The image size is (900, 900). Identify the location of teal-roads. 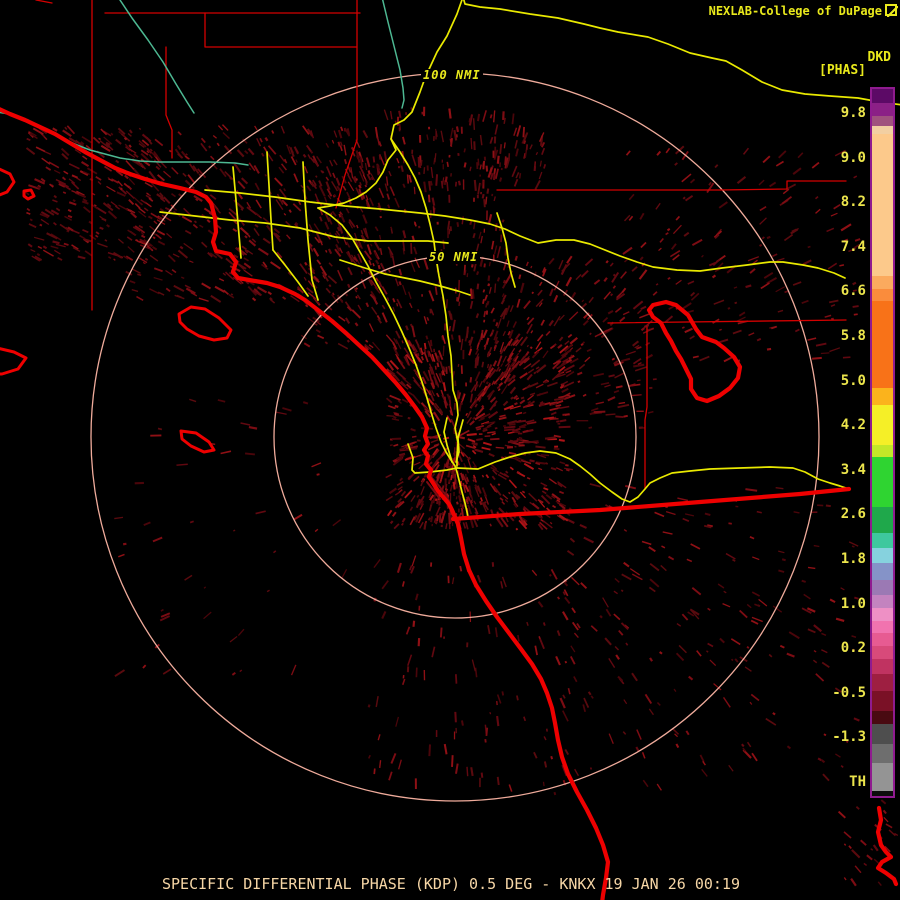
(202, 83).